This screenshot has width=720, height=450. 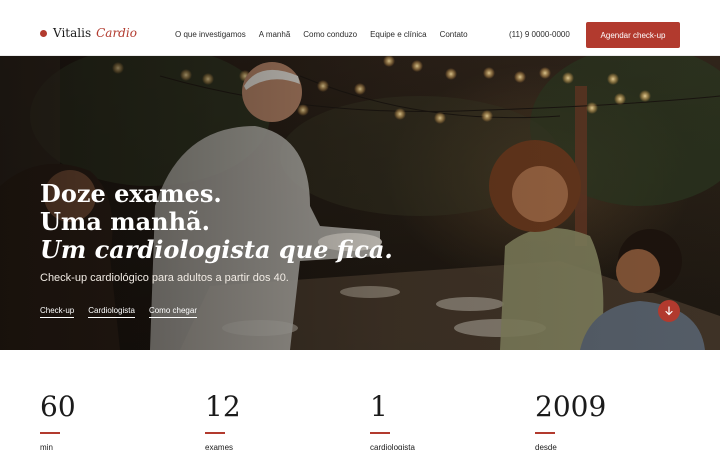 I want to click on brand-logo: Vitalis Cardio, so click(x=88, y=33).